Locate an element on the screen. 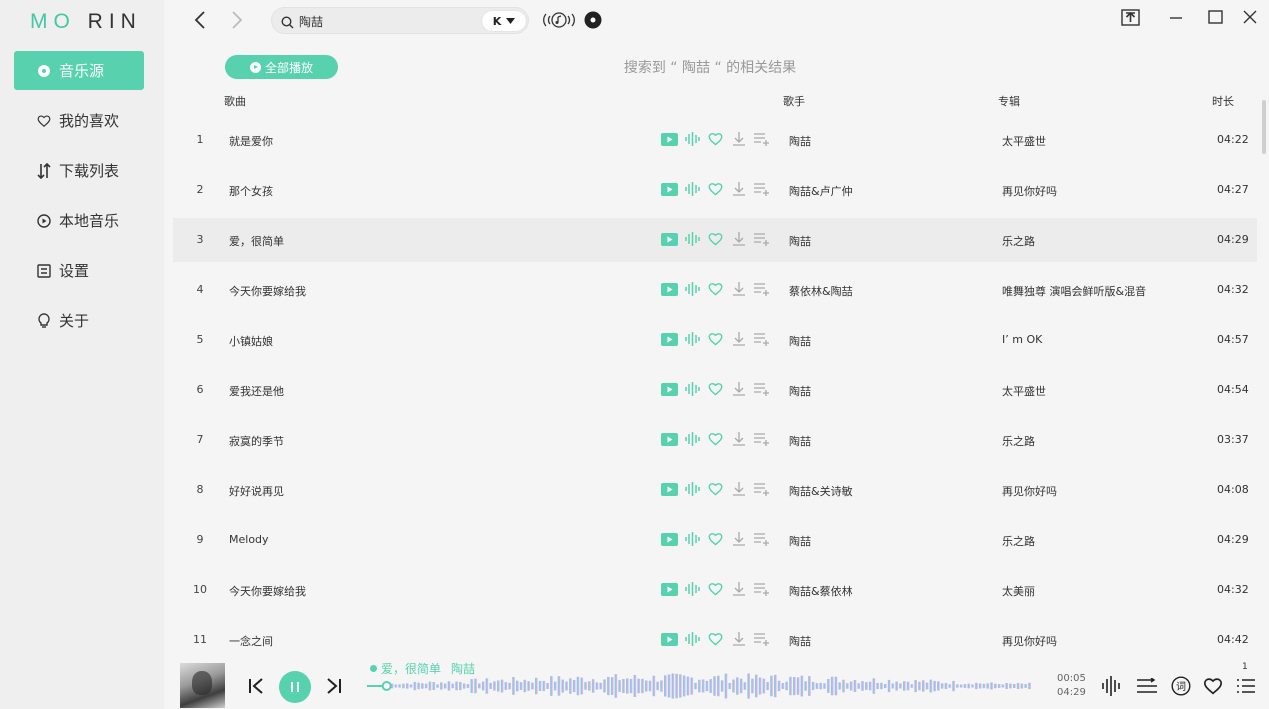  listen-recognize-button is located at coordinates (559, 20).